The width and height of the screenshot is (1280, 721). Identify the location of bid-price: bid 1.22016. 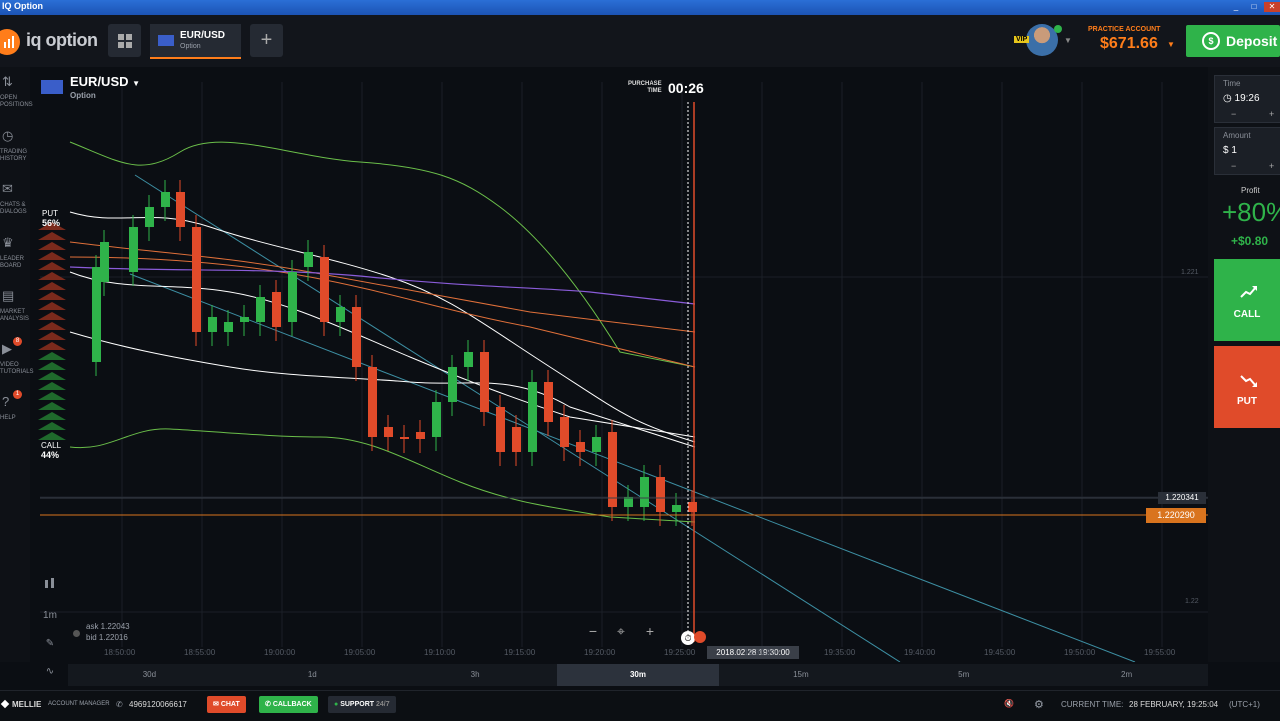
(107, 637).